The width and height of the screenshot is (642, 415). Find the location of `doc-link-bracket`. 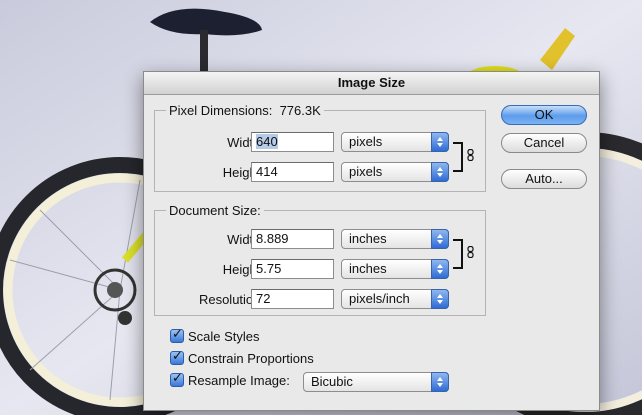

doc-link-bracket is located at coordinates (458, 254).